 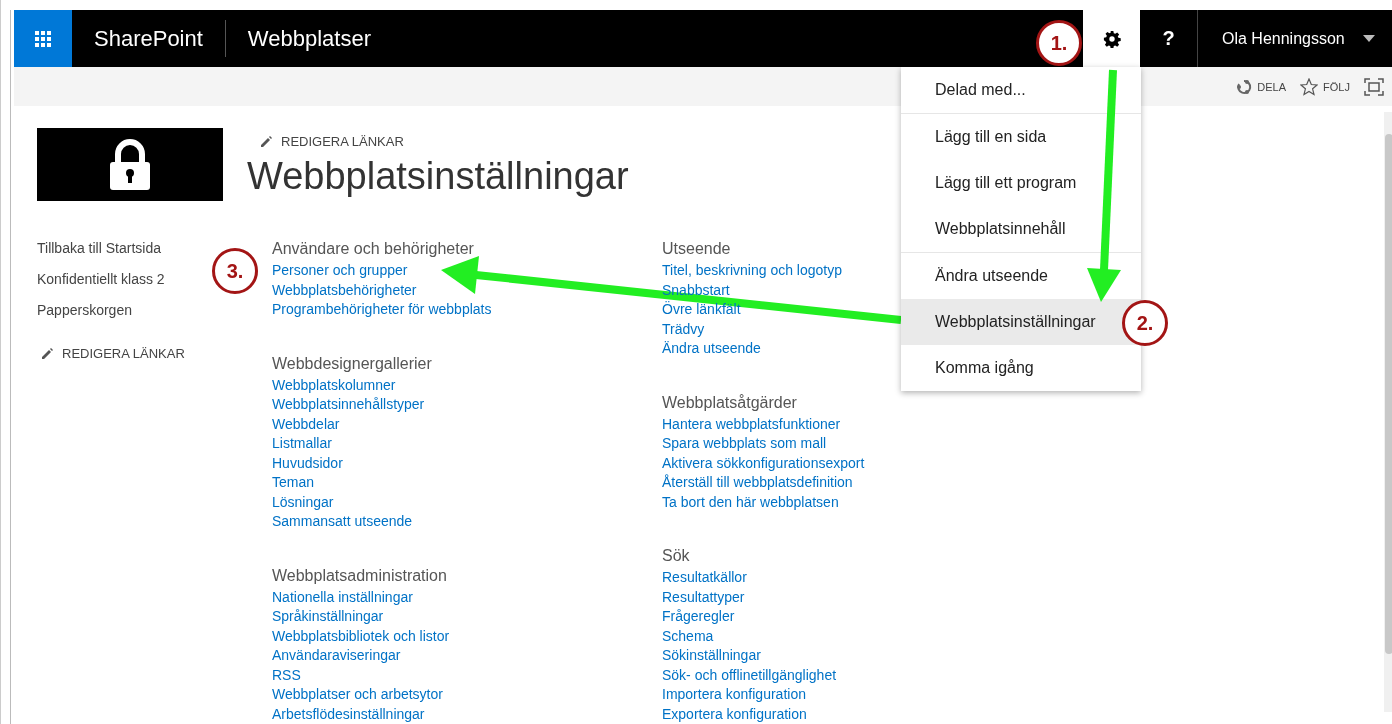 I want to click on scrollbar-drawing, so click(x=1388, y=412).